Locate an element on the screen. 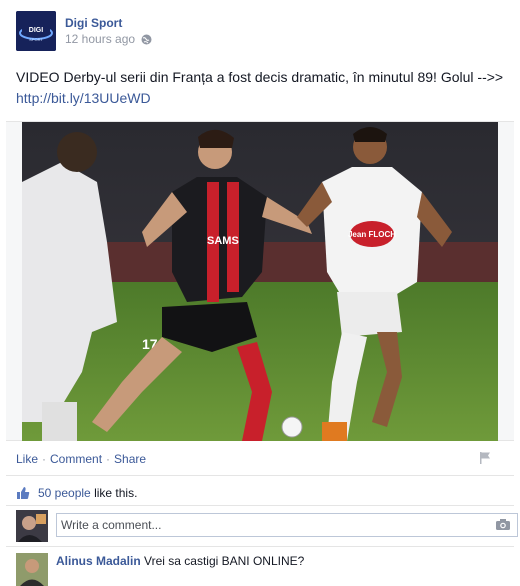  svg-text: DIGI is located at coordinates (36, 30).